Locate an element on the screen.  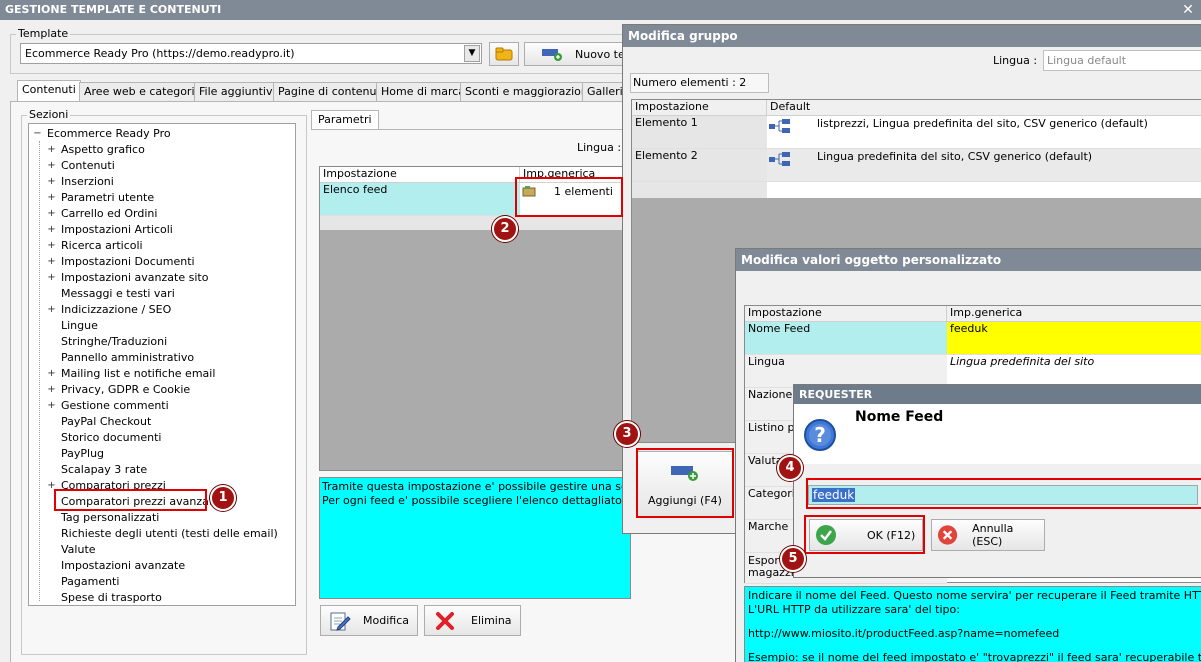
tree-item: + Contenuti is located at coordinates (80, 166).